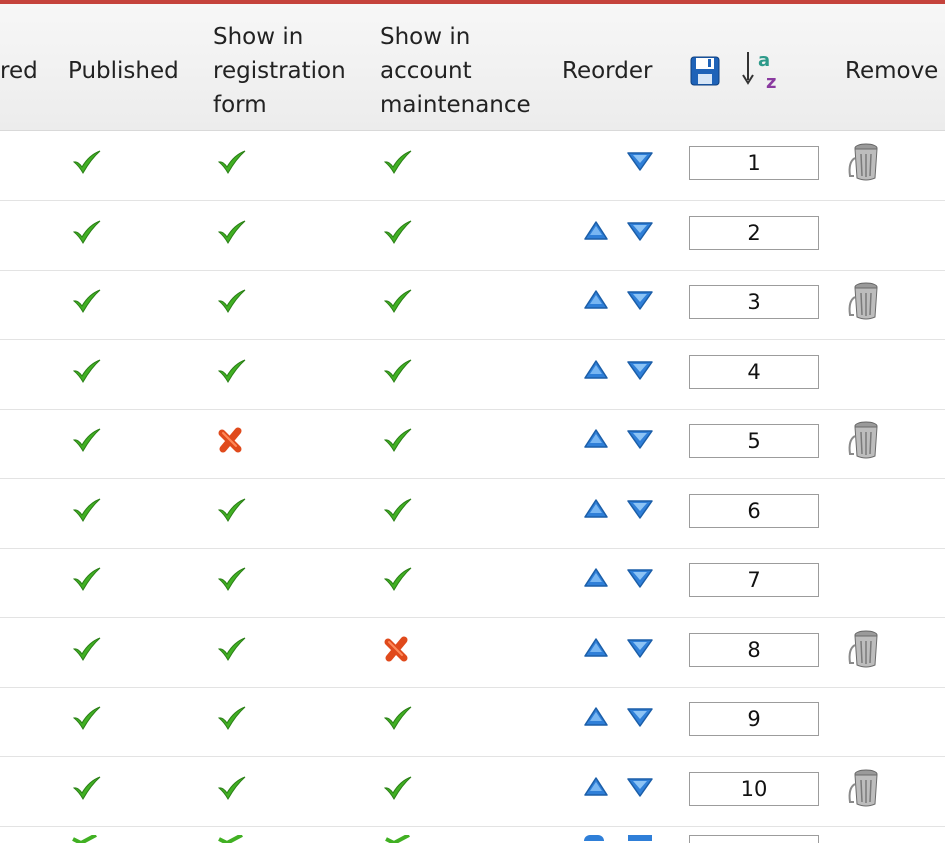 The width and height of the screenshot is (945, 843). I want to click on column-header-account-line3: maintenance, so click(455, 105).